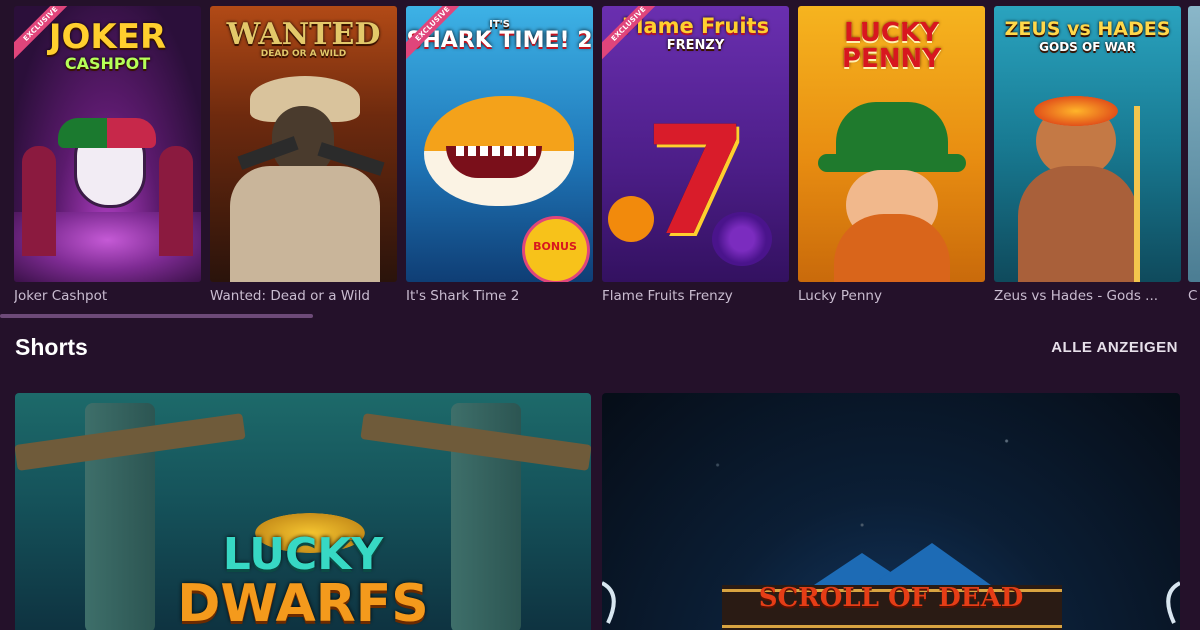 Image resolution: width=1200 pixels, height=630 pixels. What do you see at coordinates (891, 33) in the screenshot?
I see `game-logo-line1: LUCKY` at bounding box center [891, 33].